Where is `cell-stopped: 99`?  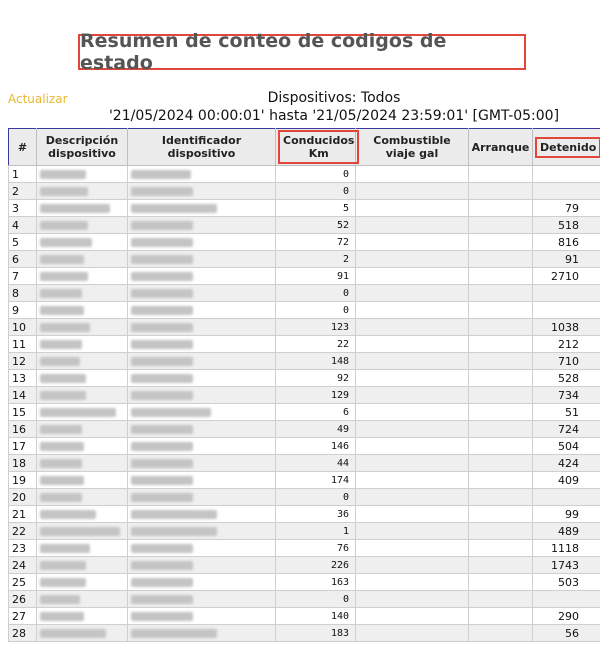
cell-stopped: 99 is located at coordinates (566, 514).